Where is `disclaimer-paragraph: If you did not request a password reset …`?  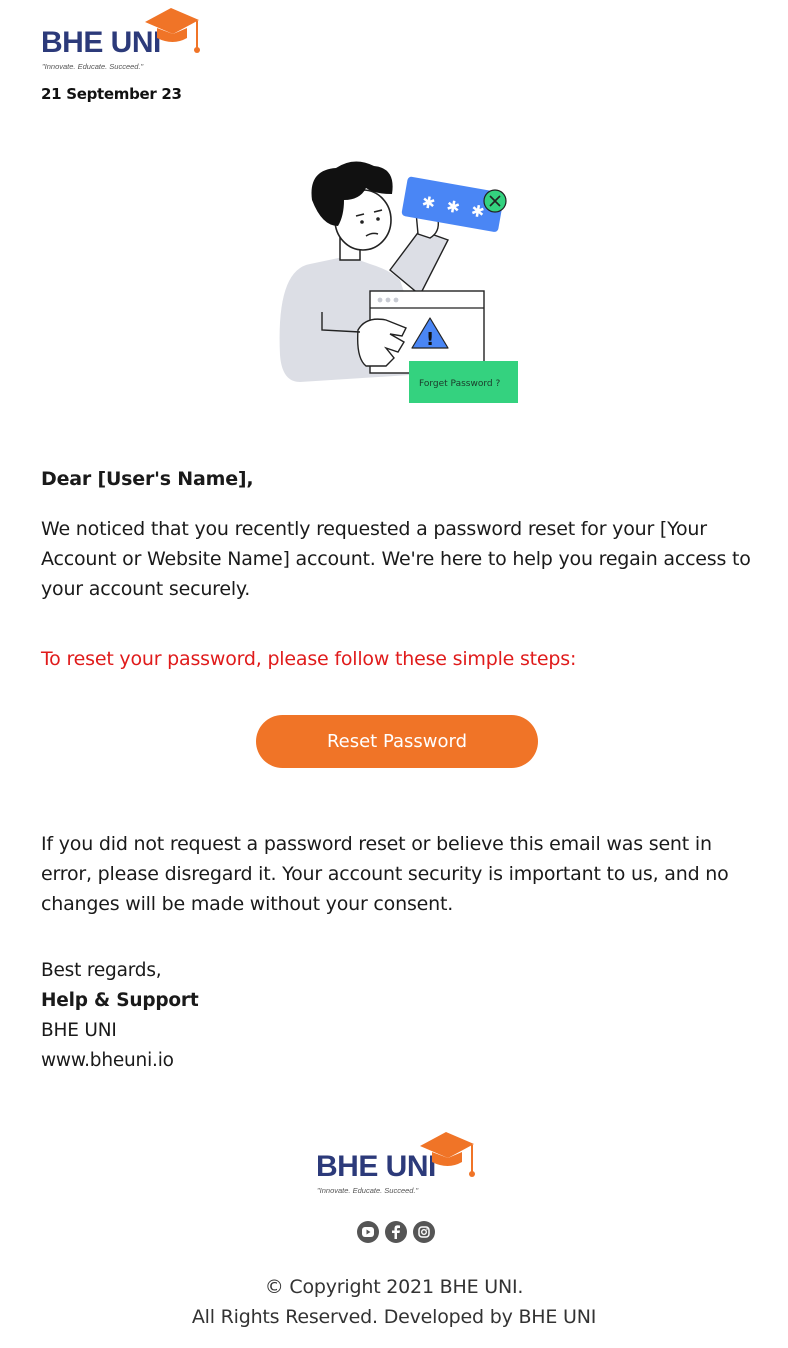 disclaimer-paragraph: If you did not request a password reset … is located at coordinates (385, 874).